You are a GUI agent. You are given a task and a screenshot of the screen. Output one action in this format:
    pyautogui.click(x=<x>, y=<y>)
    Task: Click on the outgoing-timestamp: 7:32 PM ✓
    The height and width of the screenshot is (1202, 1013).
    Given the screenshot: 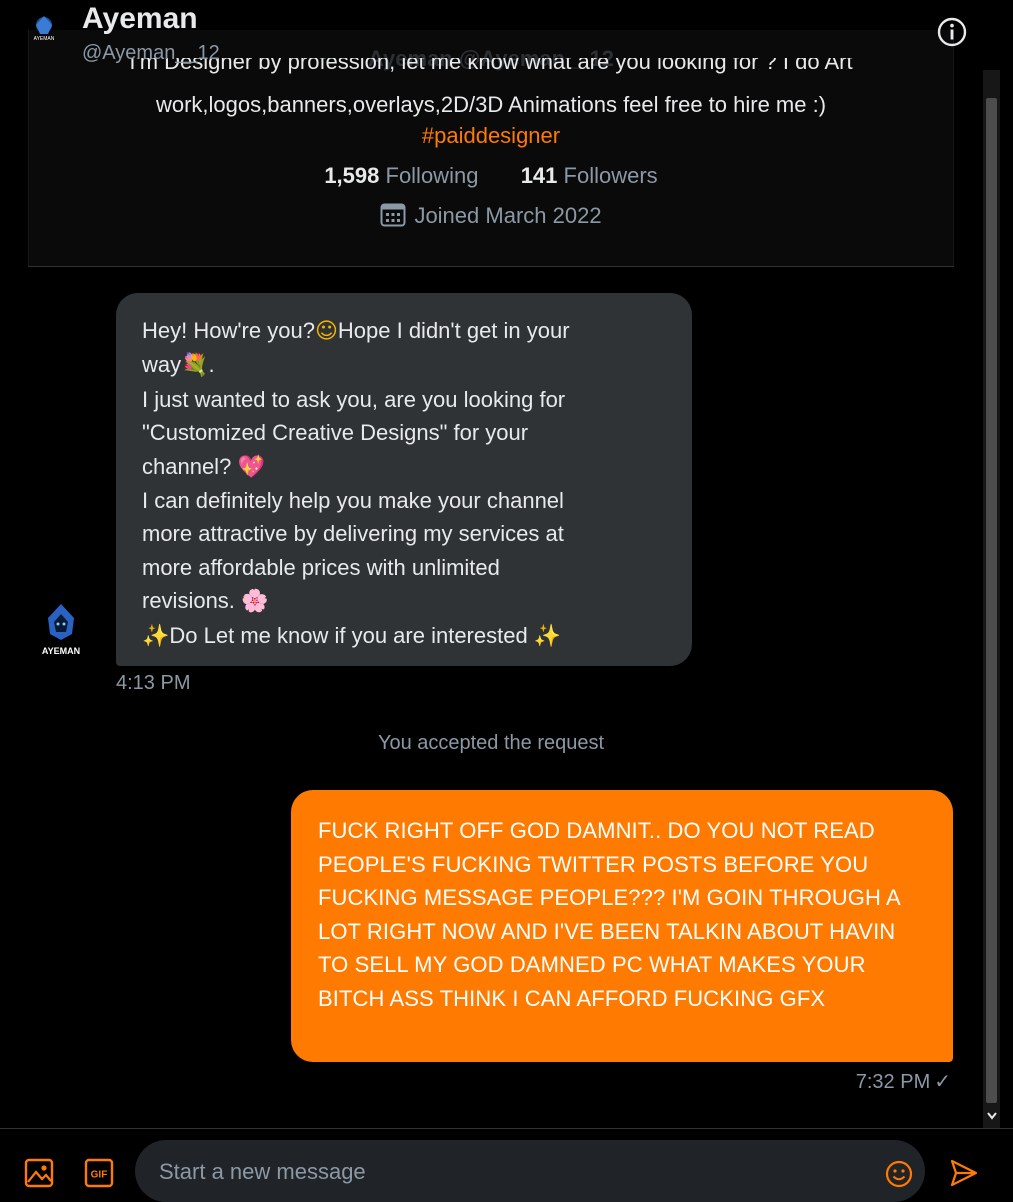 What is the action you would take?
    pyautogui.click(x=903, y=1082)
    